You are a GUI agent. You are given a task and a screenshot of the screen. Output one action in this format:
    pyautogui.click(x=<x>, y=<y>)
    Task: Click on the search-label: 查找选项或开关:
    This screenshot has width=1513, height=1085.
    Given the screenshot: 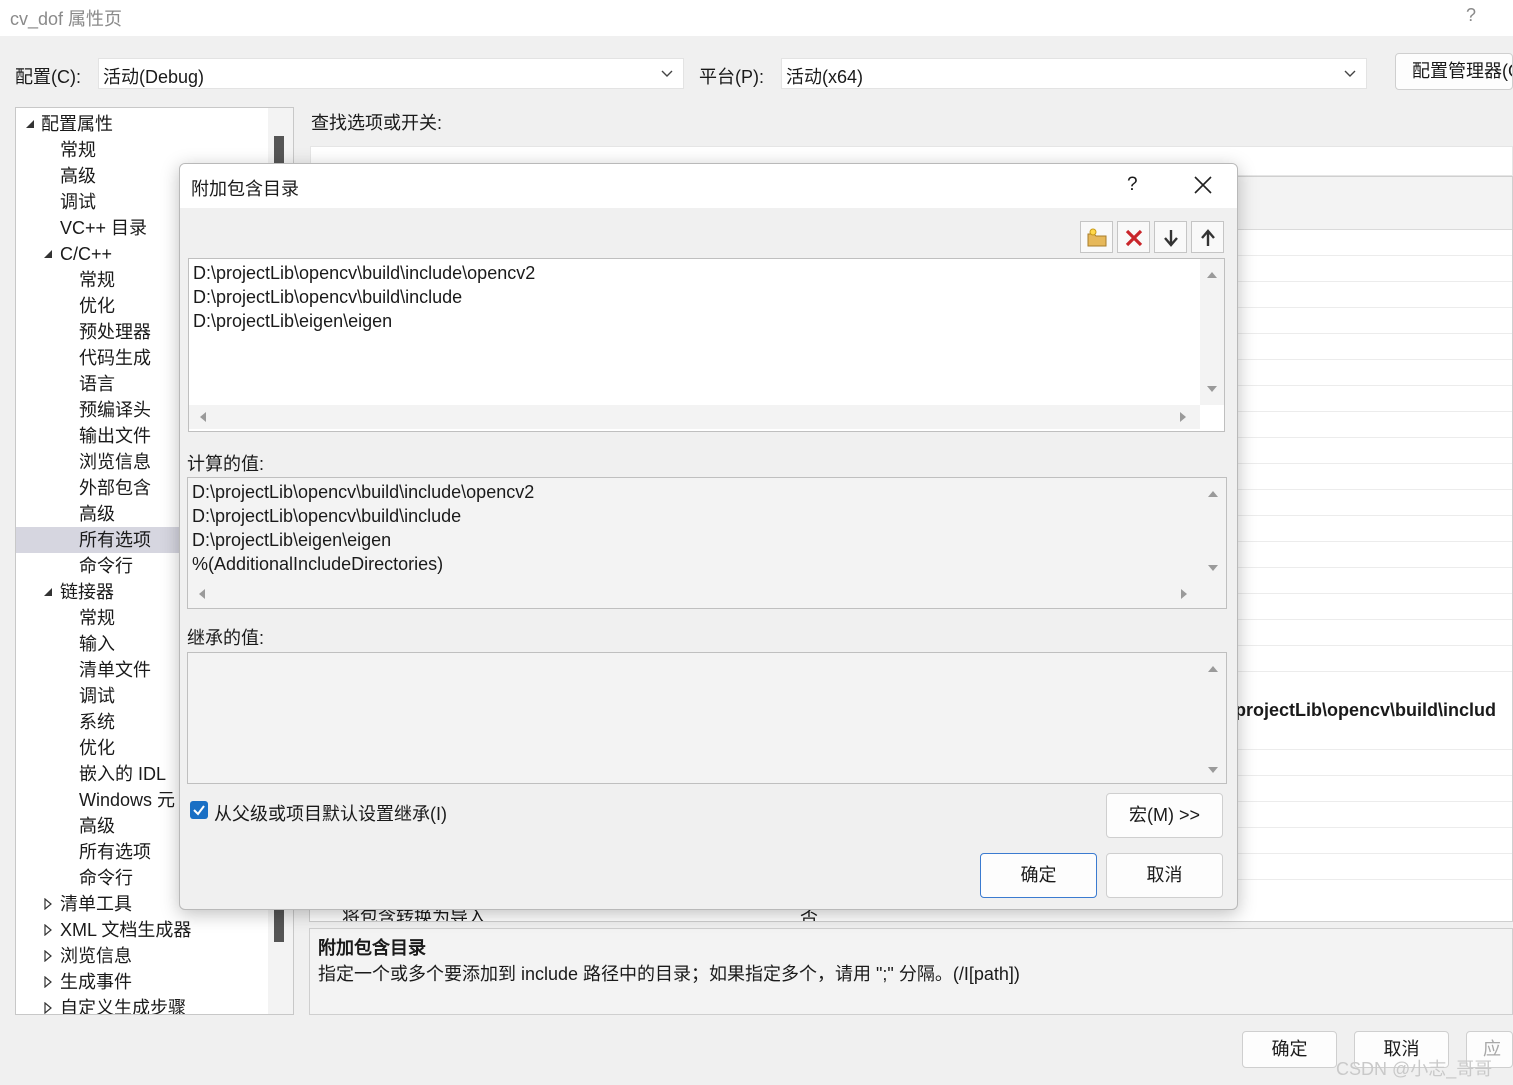 What is the action you would take?
    pyautogui.click(x=377, y=123)
    